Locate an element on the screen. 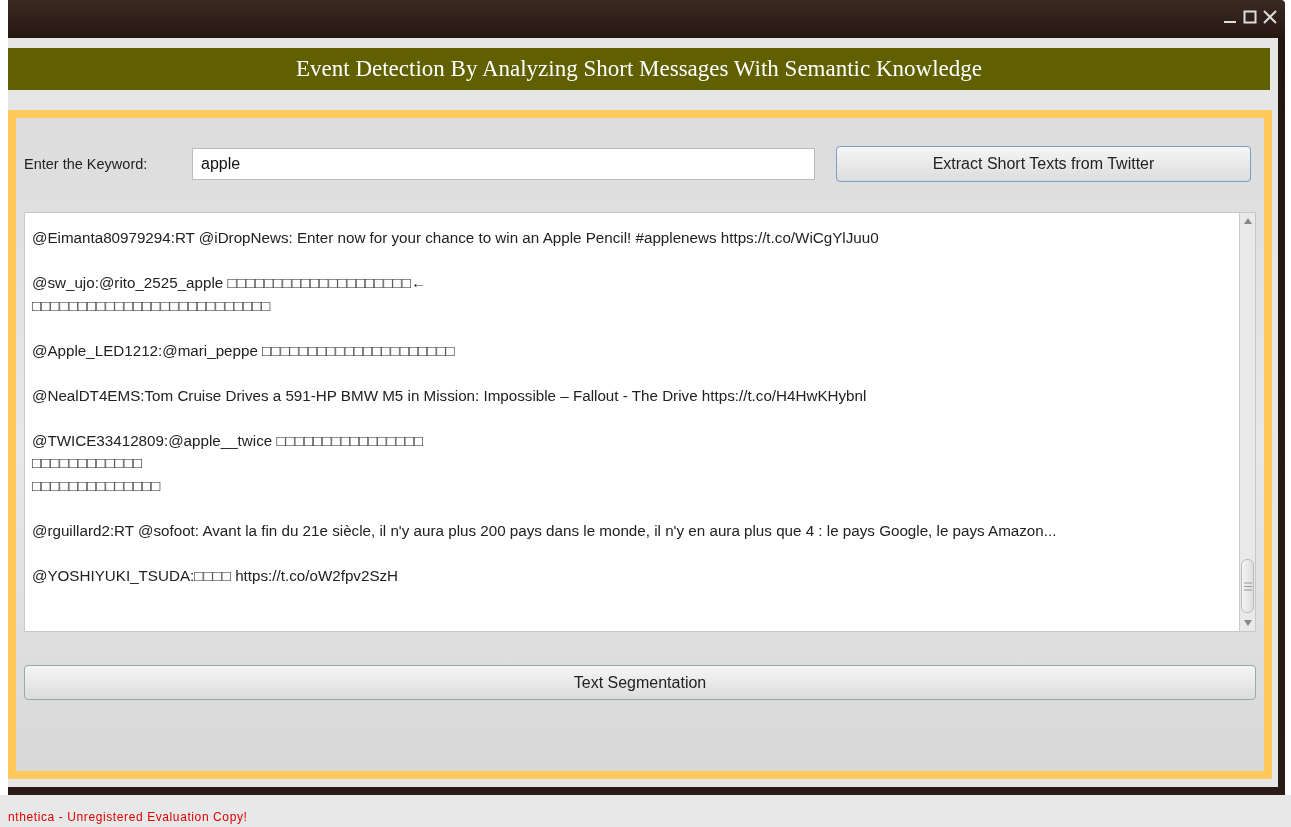 This screenshot has width=1291, height=827. keyword-field: apple is located at coordinates (503, 164).